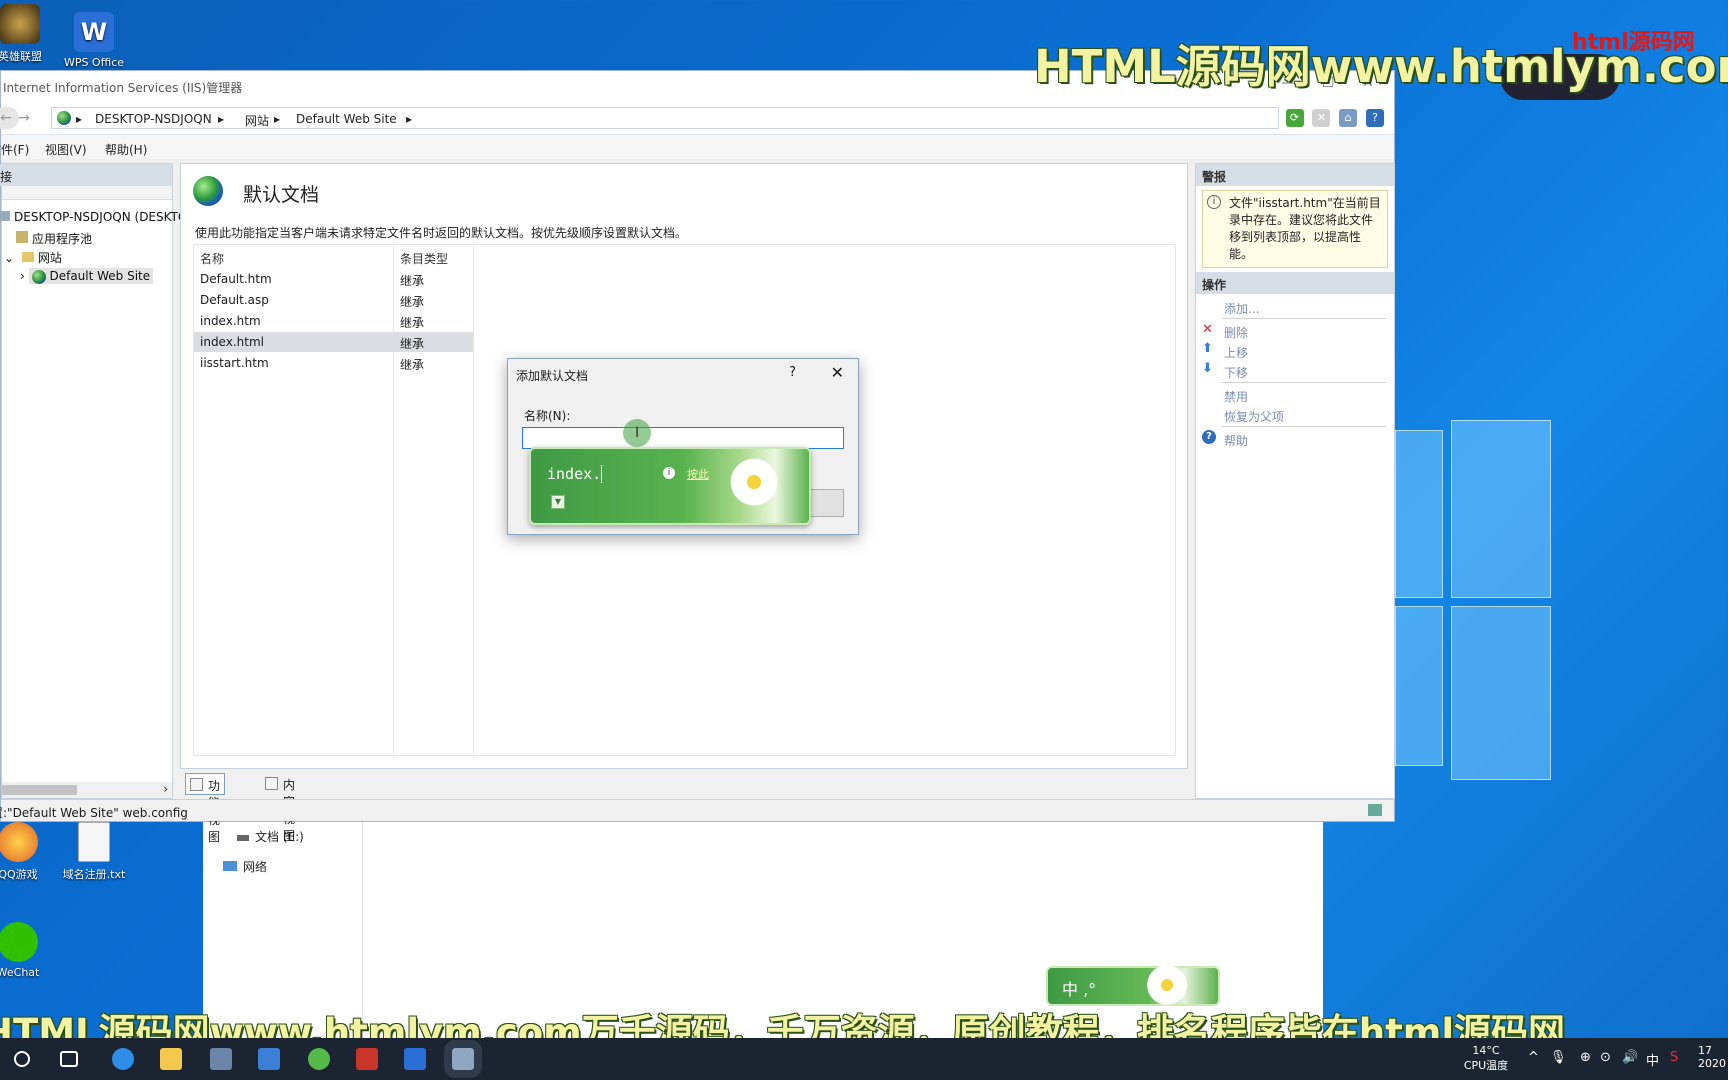 This screenshot has width=1728, height=1080. I want to click on features-view-icon, so click(196, 784).